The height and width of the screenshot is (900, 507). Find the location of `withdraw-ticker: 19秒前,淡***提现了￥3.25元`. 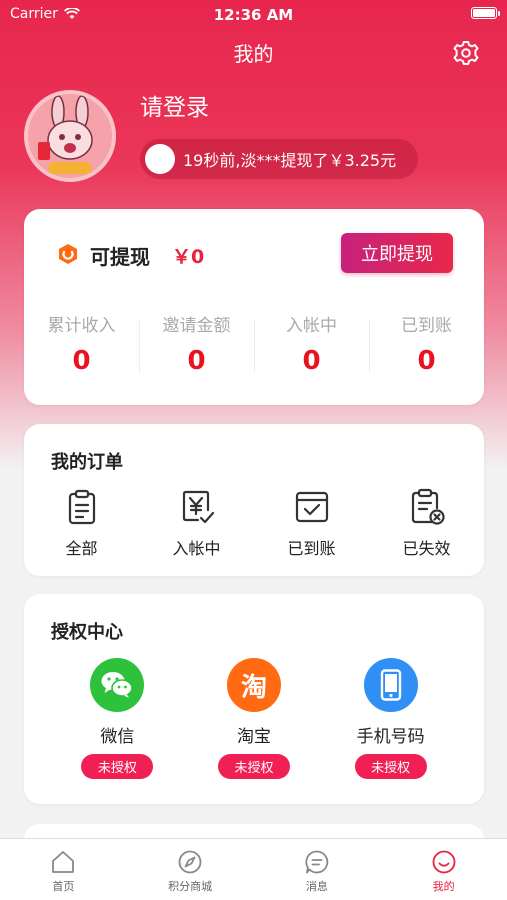

withdraw-ticker: 19秒前,淡***提现了￥3.25元 is located at coordinates (279, 159).